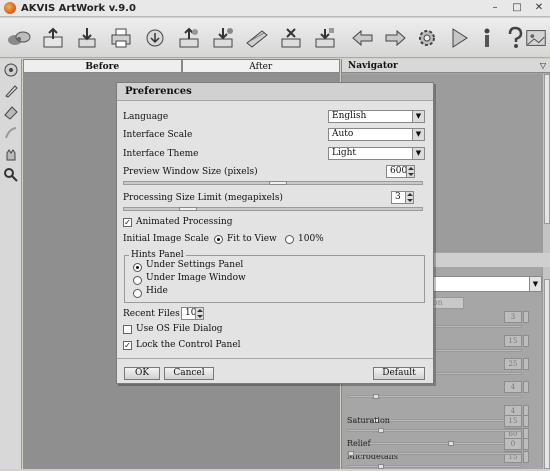 The width and height of the screenshot is (550, 471). Describe the element at coordinates (547, 374) in the screenshot. I see `scrollbar-thumb` at that location.